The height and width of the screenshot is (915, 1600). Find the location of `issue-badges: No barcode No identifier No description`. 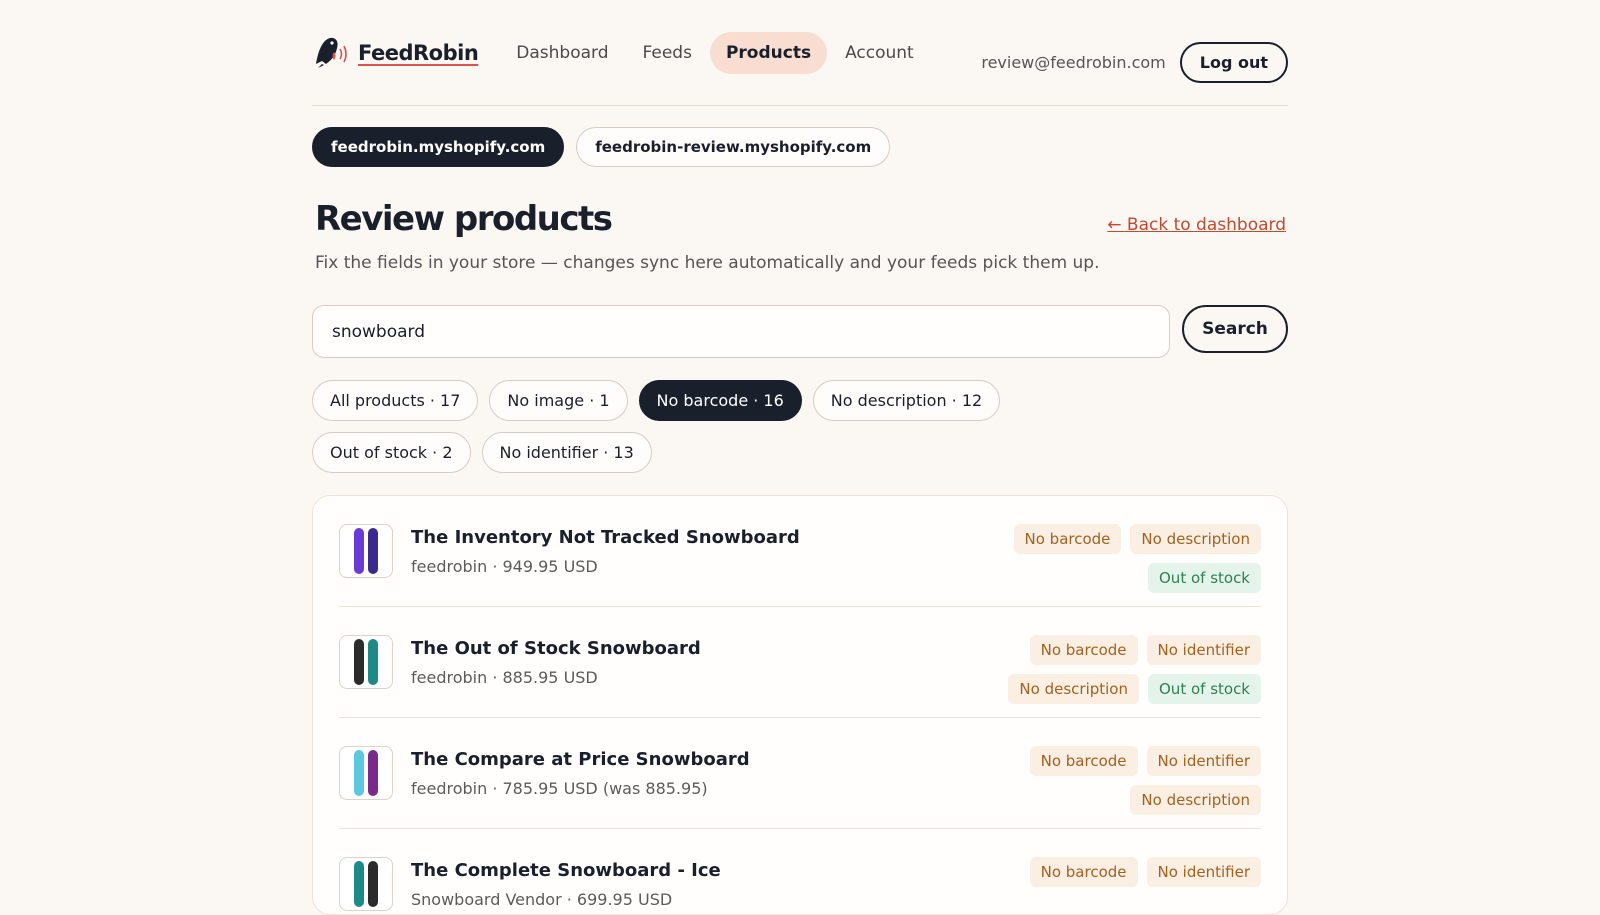

issue-badges: No barcode No identifier No description is located at coordinates (1131, 780).